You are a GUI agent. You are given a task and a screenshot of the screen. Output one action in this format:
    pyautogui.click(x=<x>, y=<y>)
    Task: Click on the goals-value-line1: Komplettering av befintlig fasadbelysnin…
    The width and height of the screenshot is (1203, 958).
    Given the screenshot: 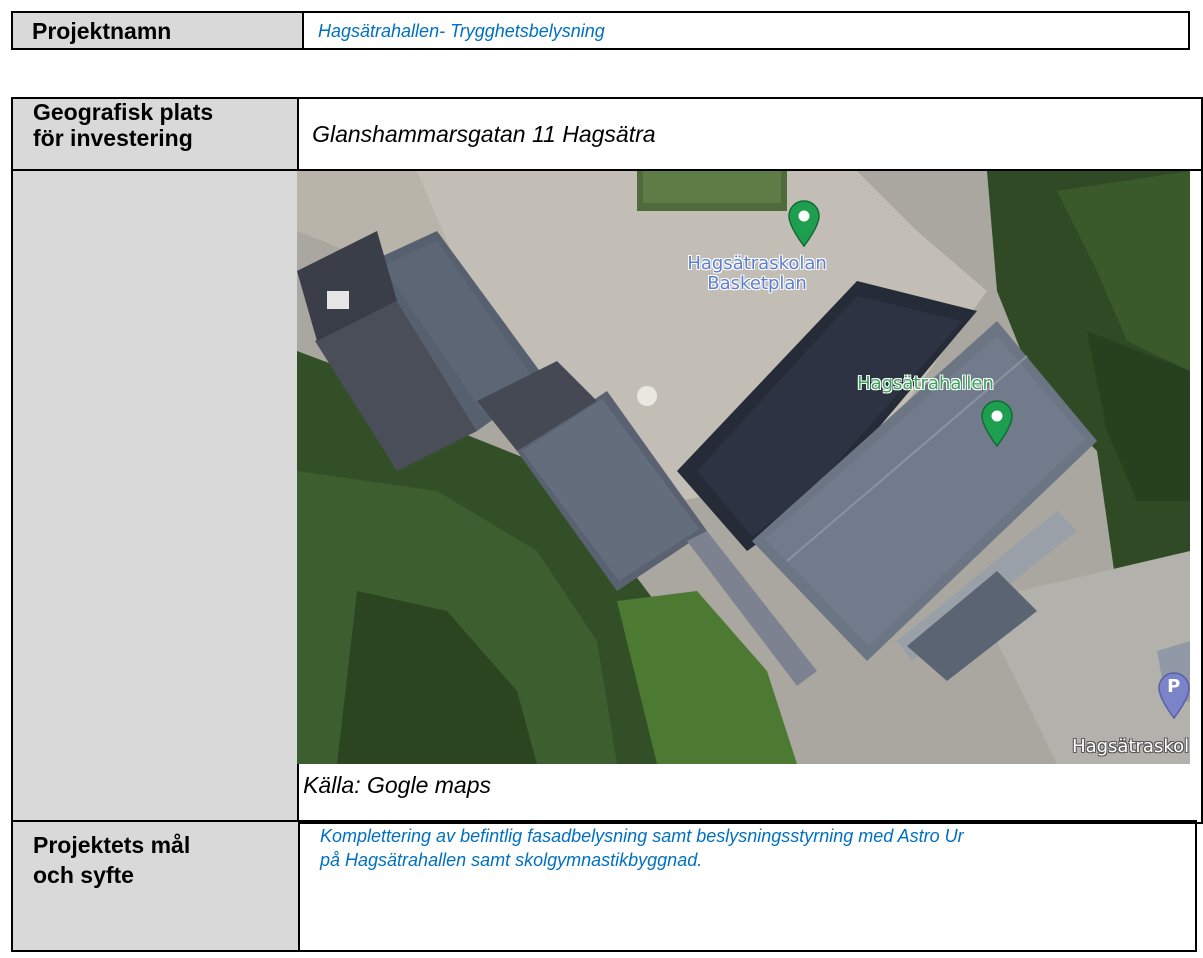 What is the action you would take?
    pyautogui.click(x=642, y=836)
    